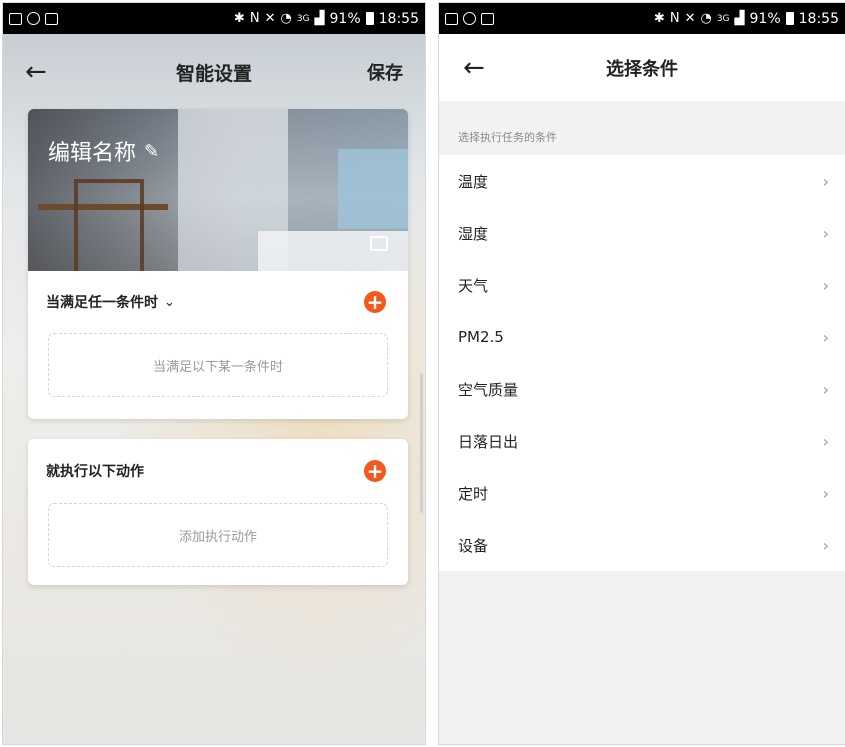 The height and width of the screenshot is (747, 845). I want to click on list-item: 湿度 ›, so click(642, 233).